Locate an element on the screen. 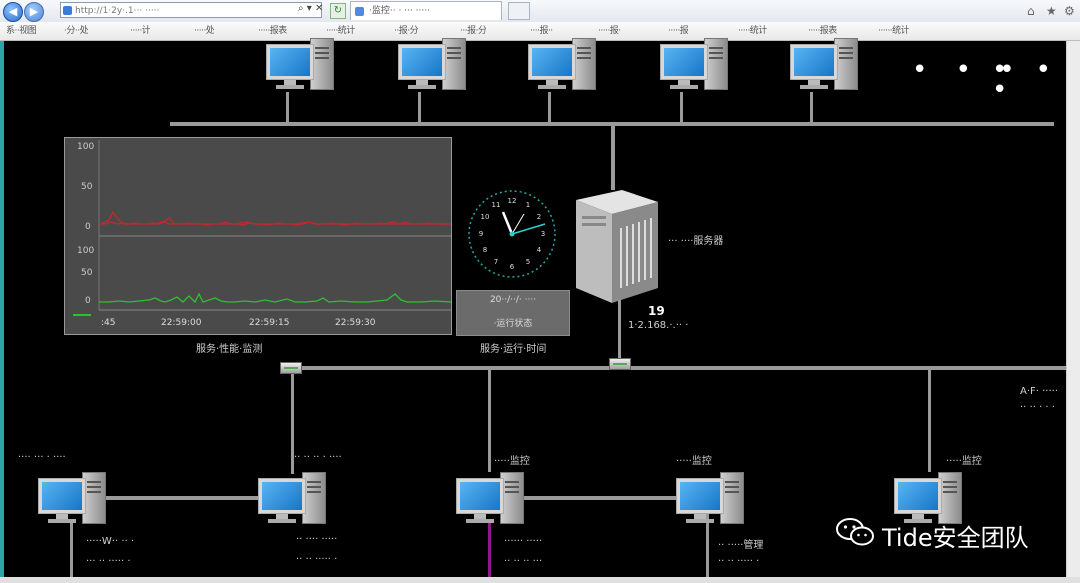  new-tab-button is located at coordinates (519, 11).